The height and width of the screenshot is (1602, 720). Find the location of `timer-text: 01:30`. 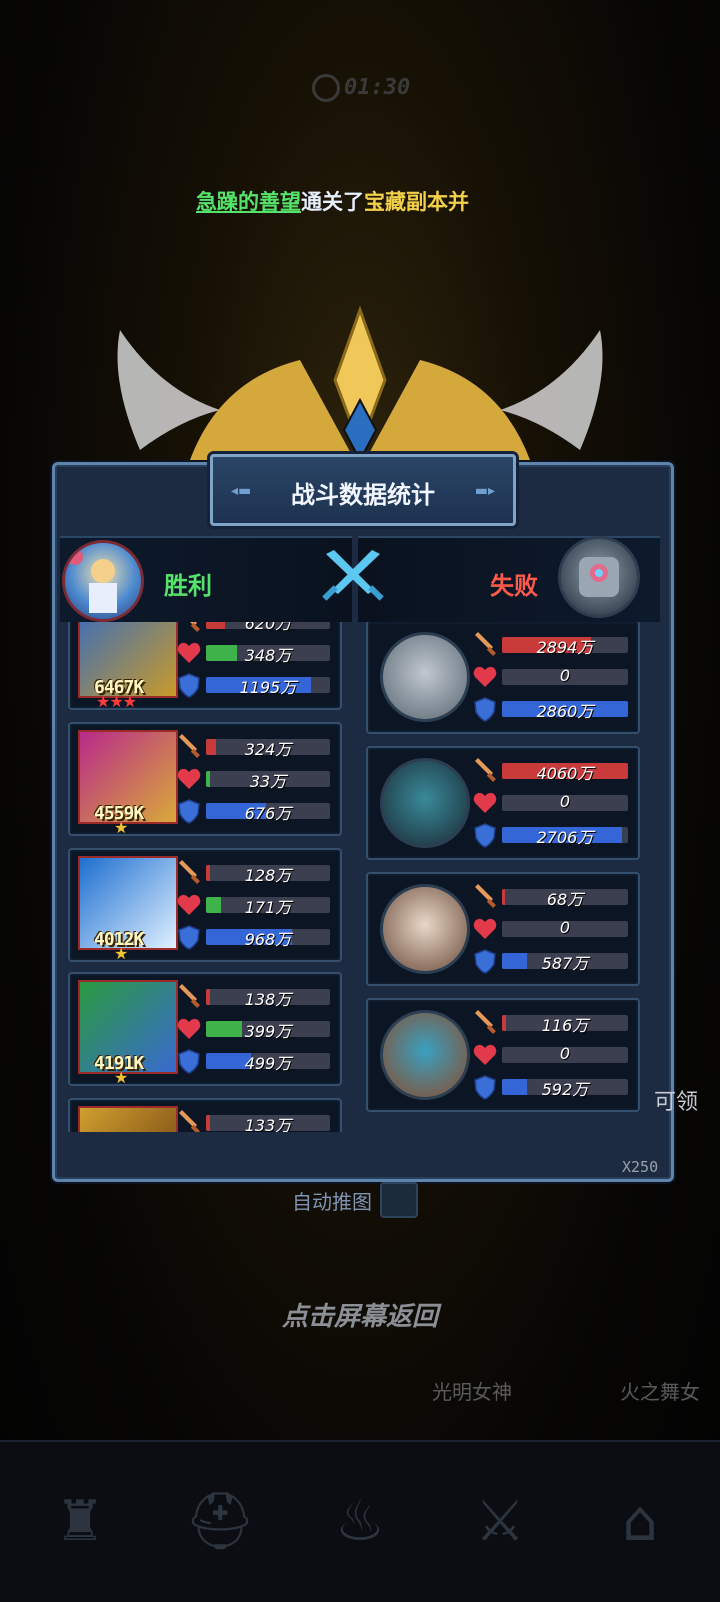

timer-text: 01:30 is located at coordinates (377, 87).